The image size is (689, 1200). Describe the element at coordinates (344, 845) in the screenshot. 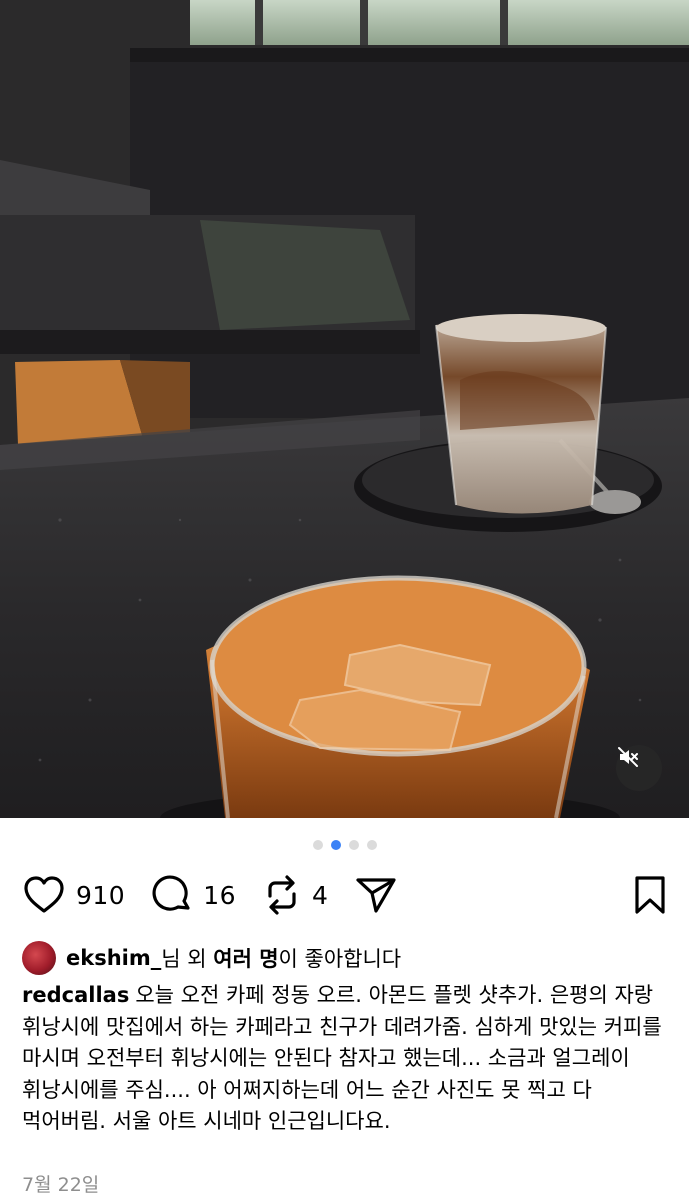

I see `carousel-indicator` at that location.